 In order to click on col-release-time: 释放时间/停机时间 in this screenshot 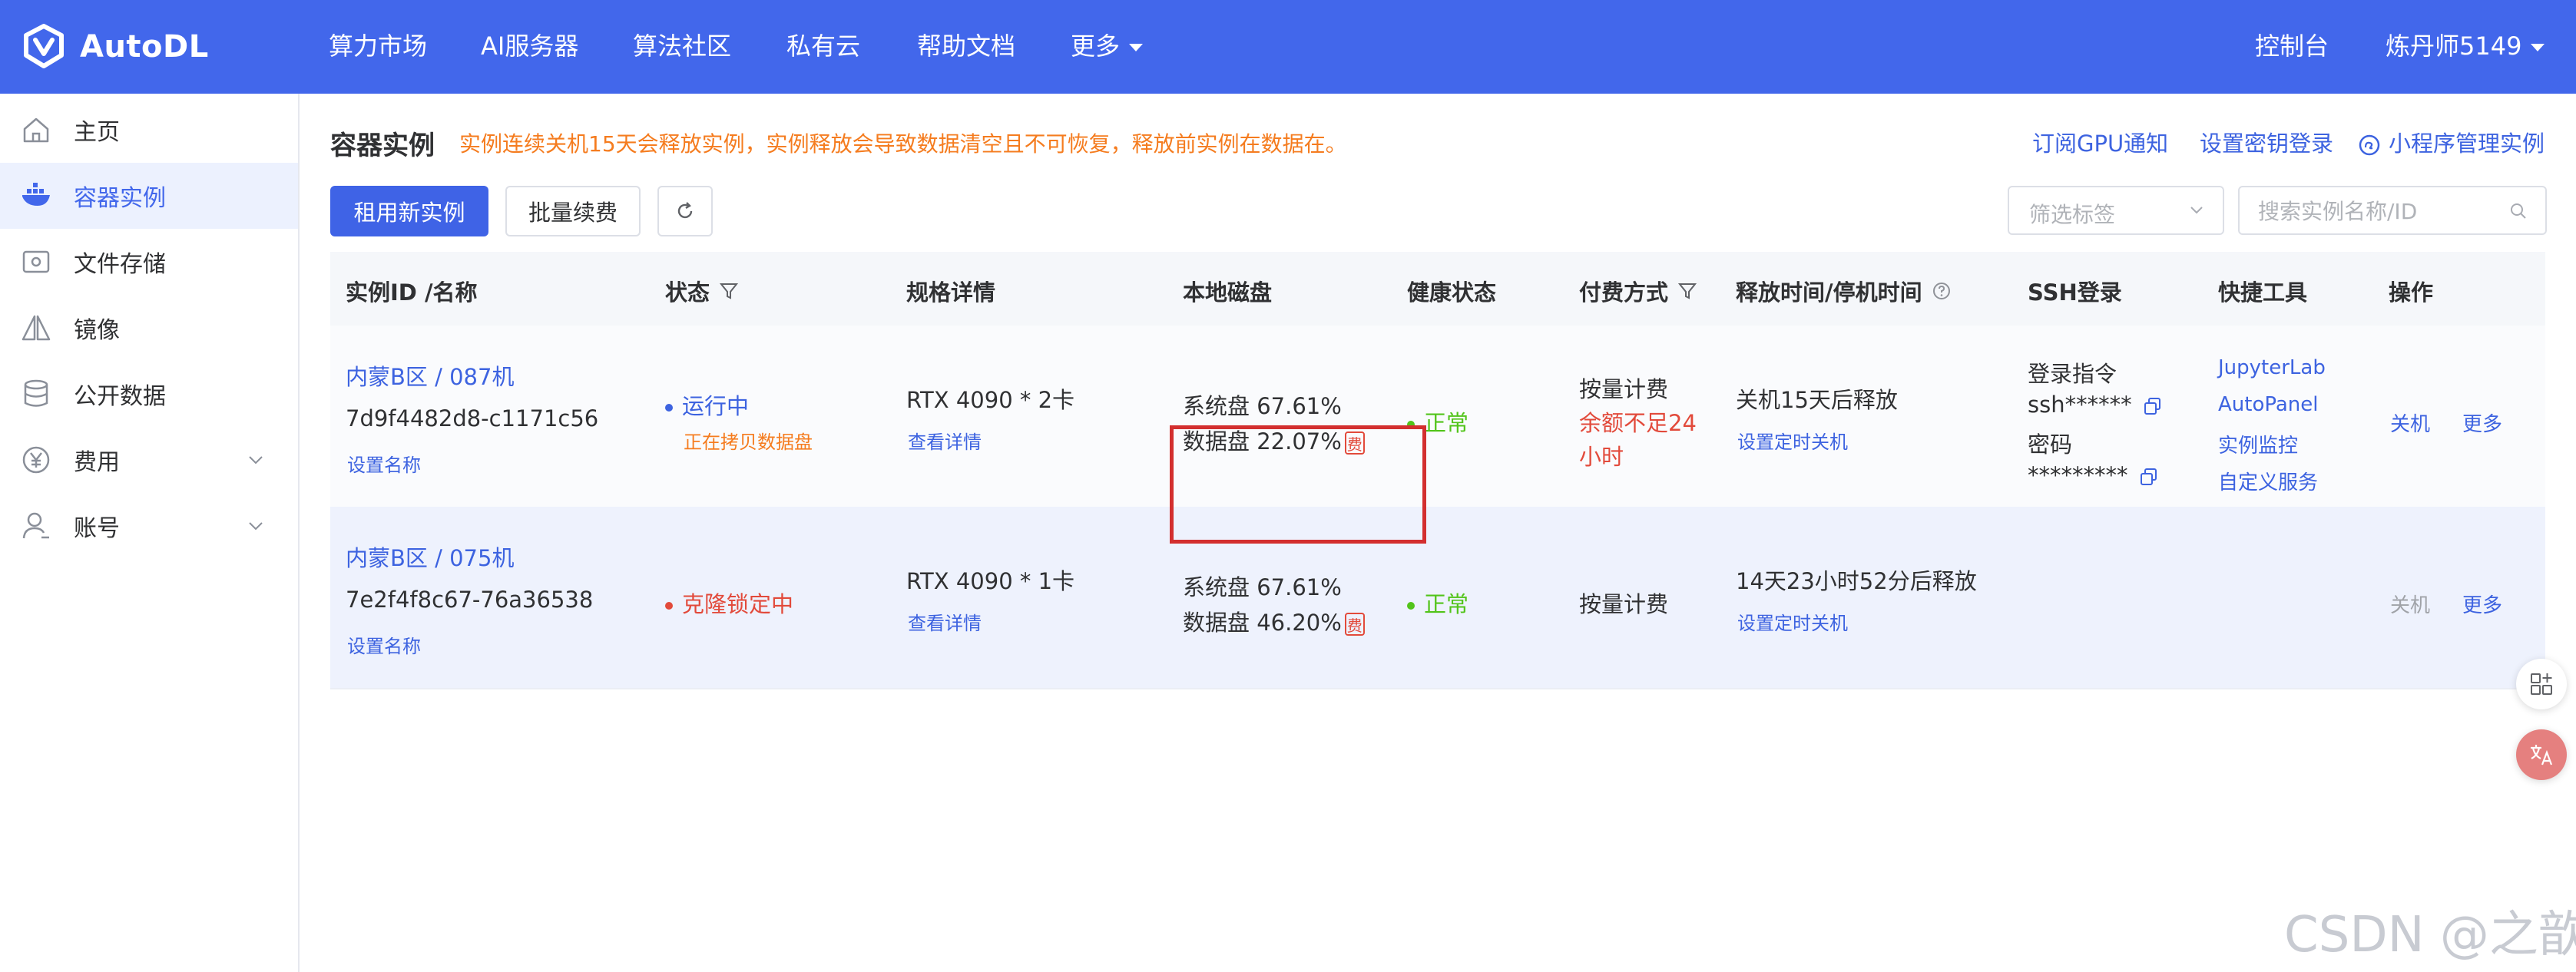, I will do `click(1844, 291)`.